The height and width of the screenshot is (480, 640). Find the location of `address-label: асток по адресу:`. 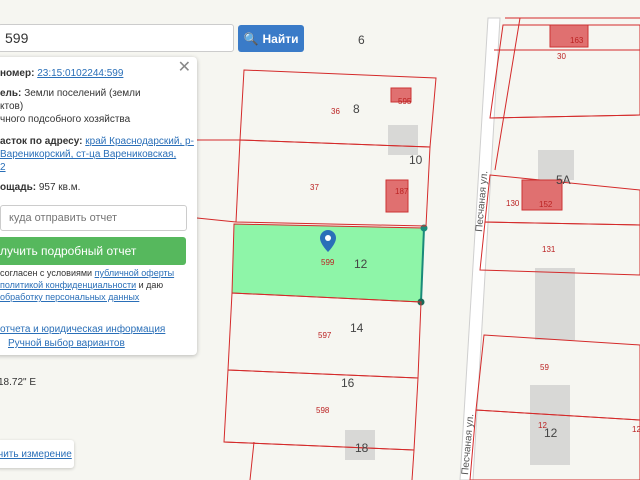

address-label: асток по адресу: is located at coordinates (41, 141).